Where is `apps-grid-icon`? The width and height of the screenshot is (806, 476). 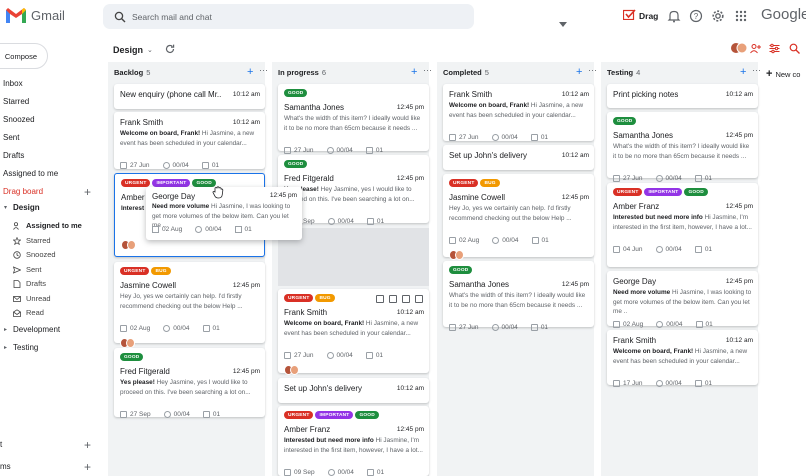 apps-grid-icon is located at coordinates (741, 16).